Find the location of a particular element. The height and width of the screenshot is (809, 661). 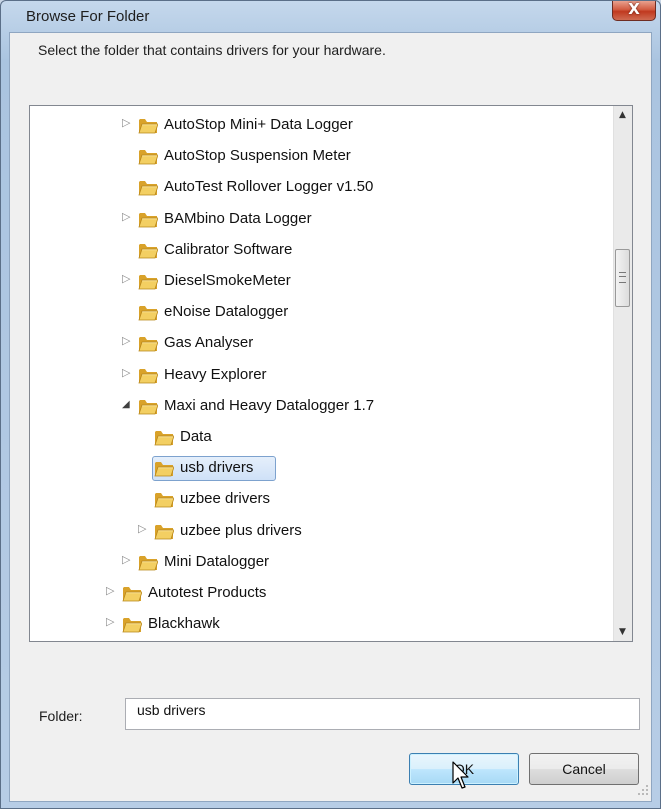

tree-item: uzbee drivers is located at coordinates (320, 500).